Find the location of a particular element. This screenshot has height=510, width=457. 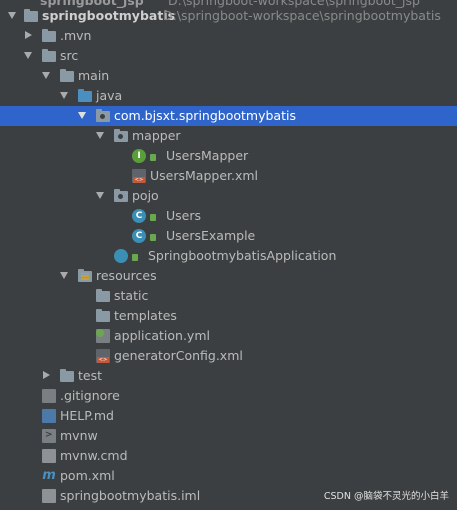

tree-item-label: com.bjsxt.springbootmybatis is located at coordinates (205, 115).